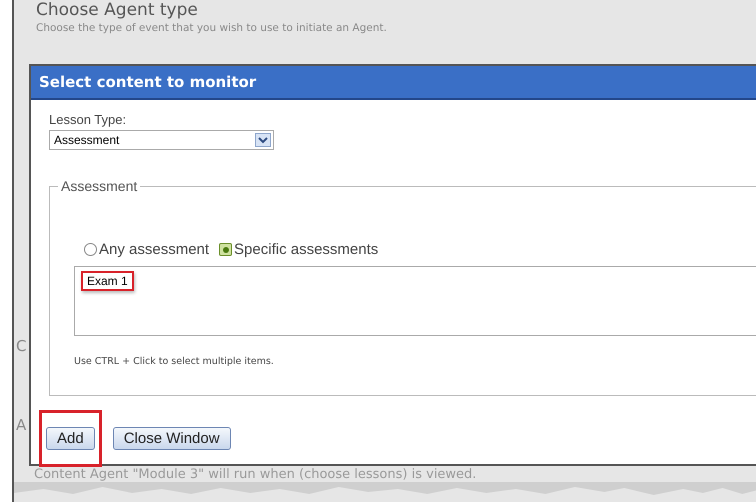 The width and height of the screenshot is (756, 502). I want to click on hint-text: Use CTRL + Click to select multiple items., so click(174, 361).